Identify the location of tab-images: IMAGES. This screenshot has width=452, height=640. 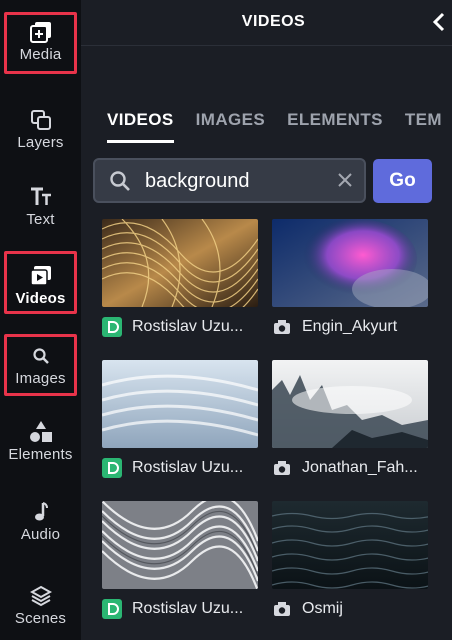
(230, 126).